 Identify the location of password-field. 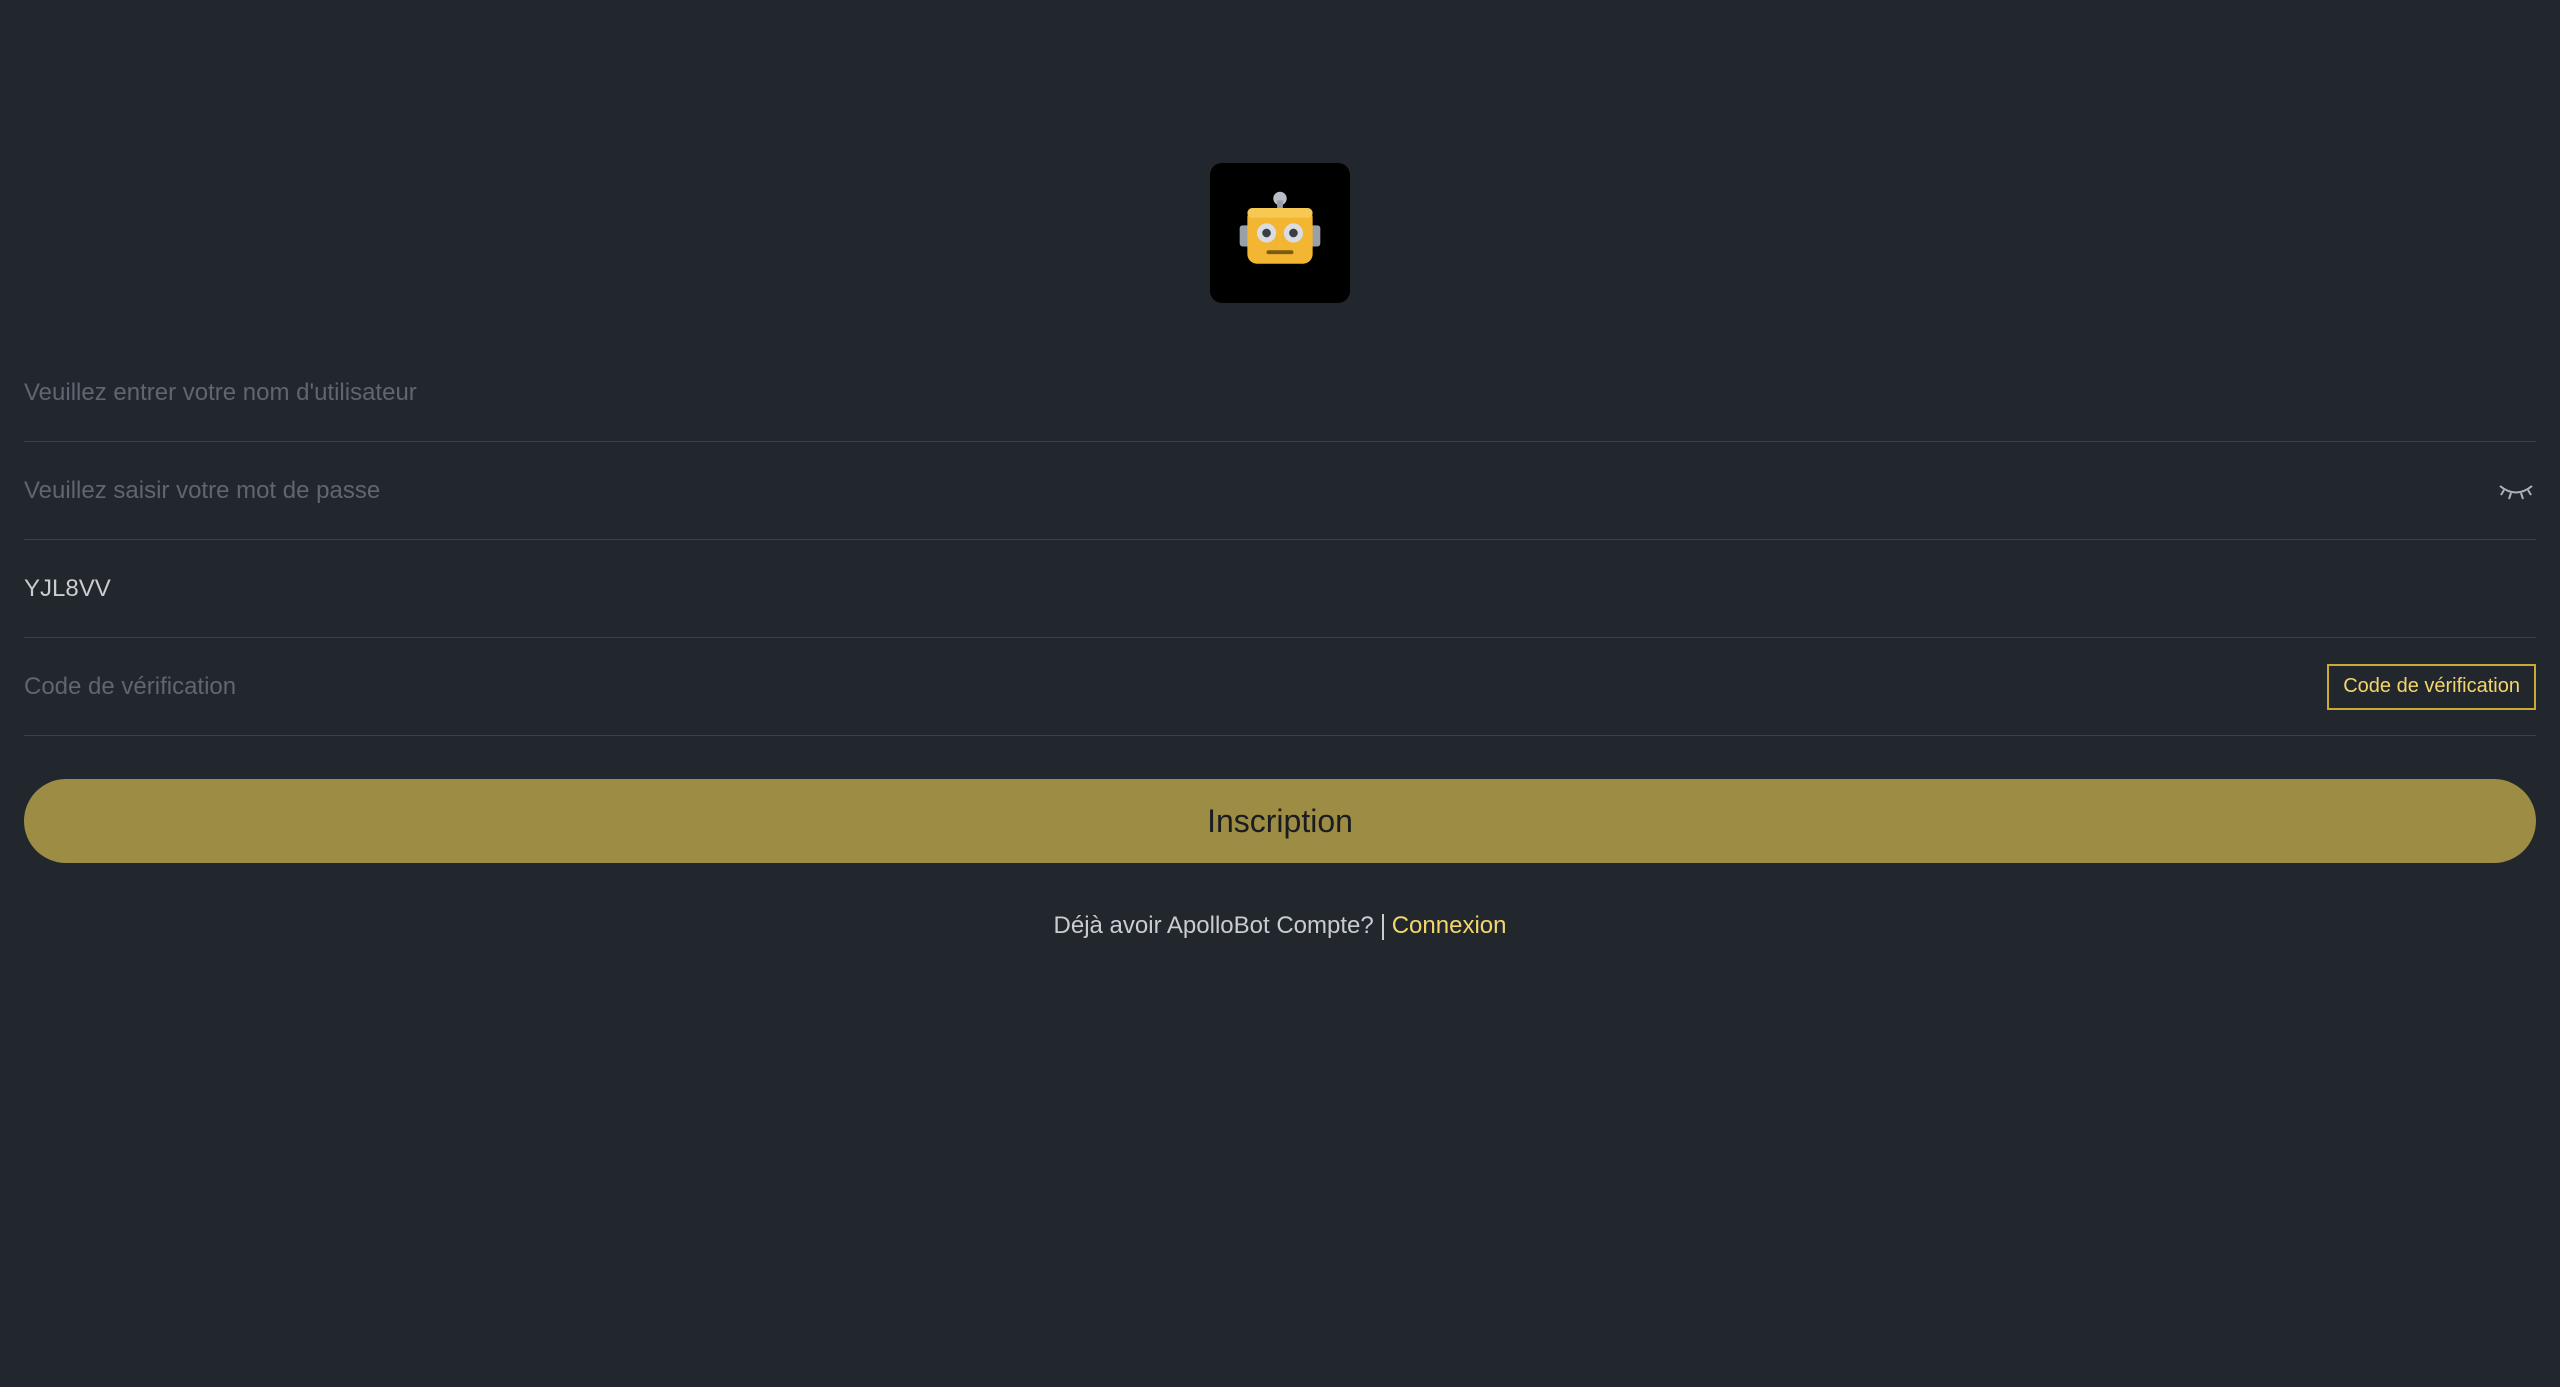
(1280, 491).